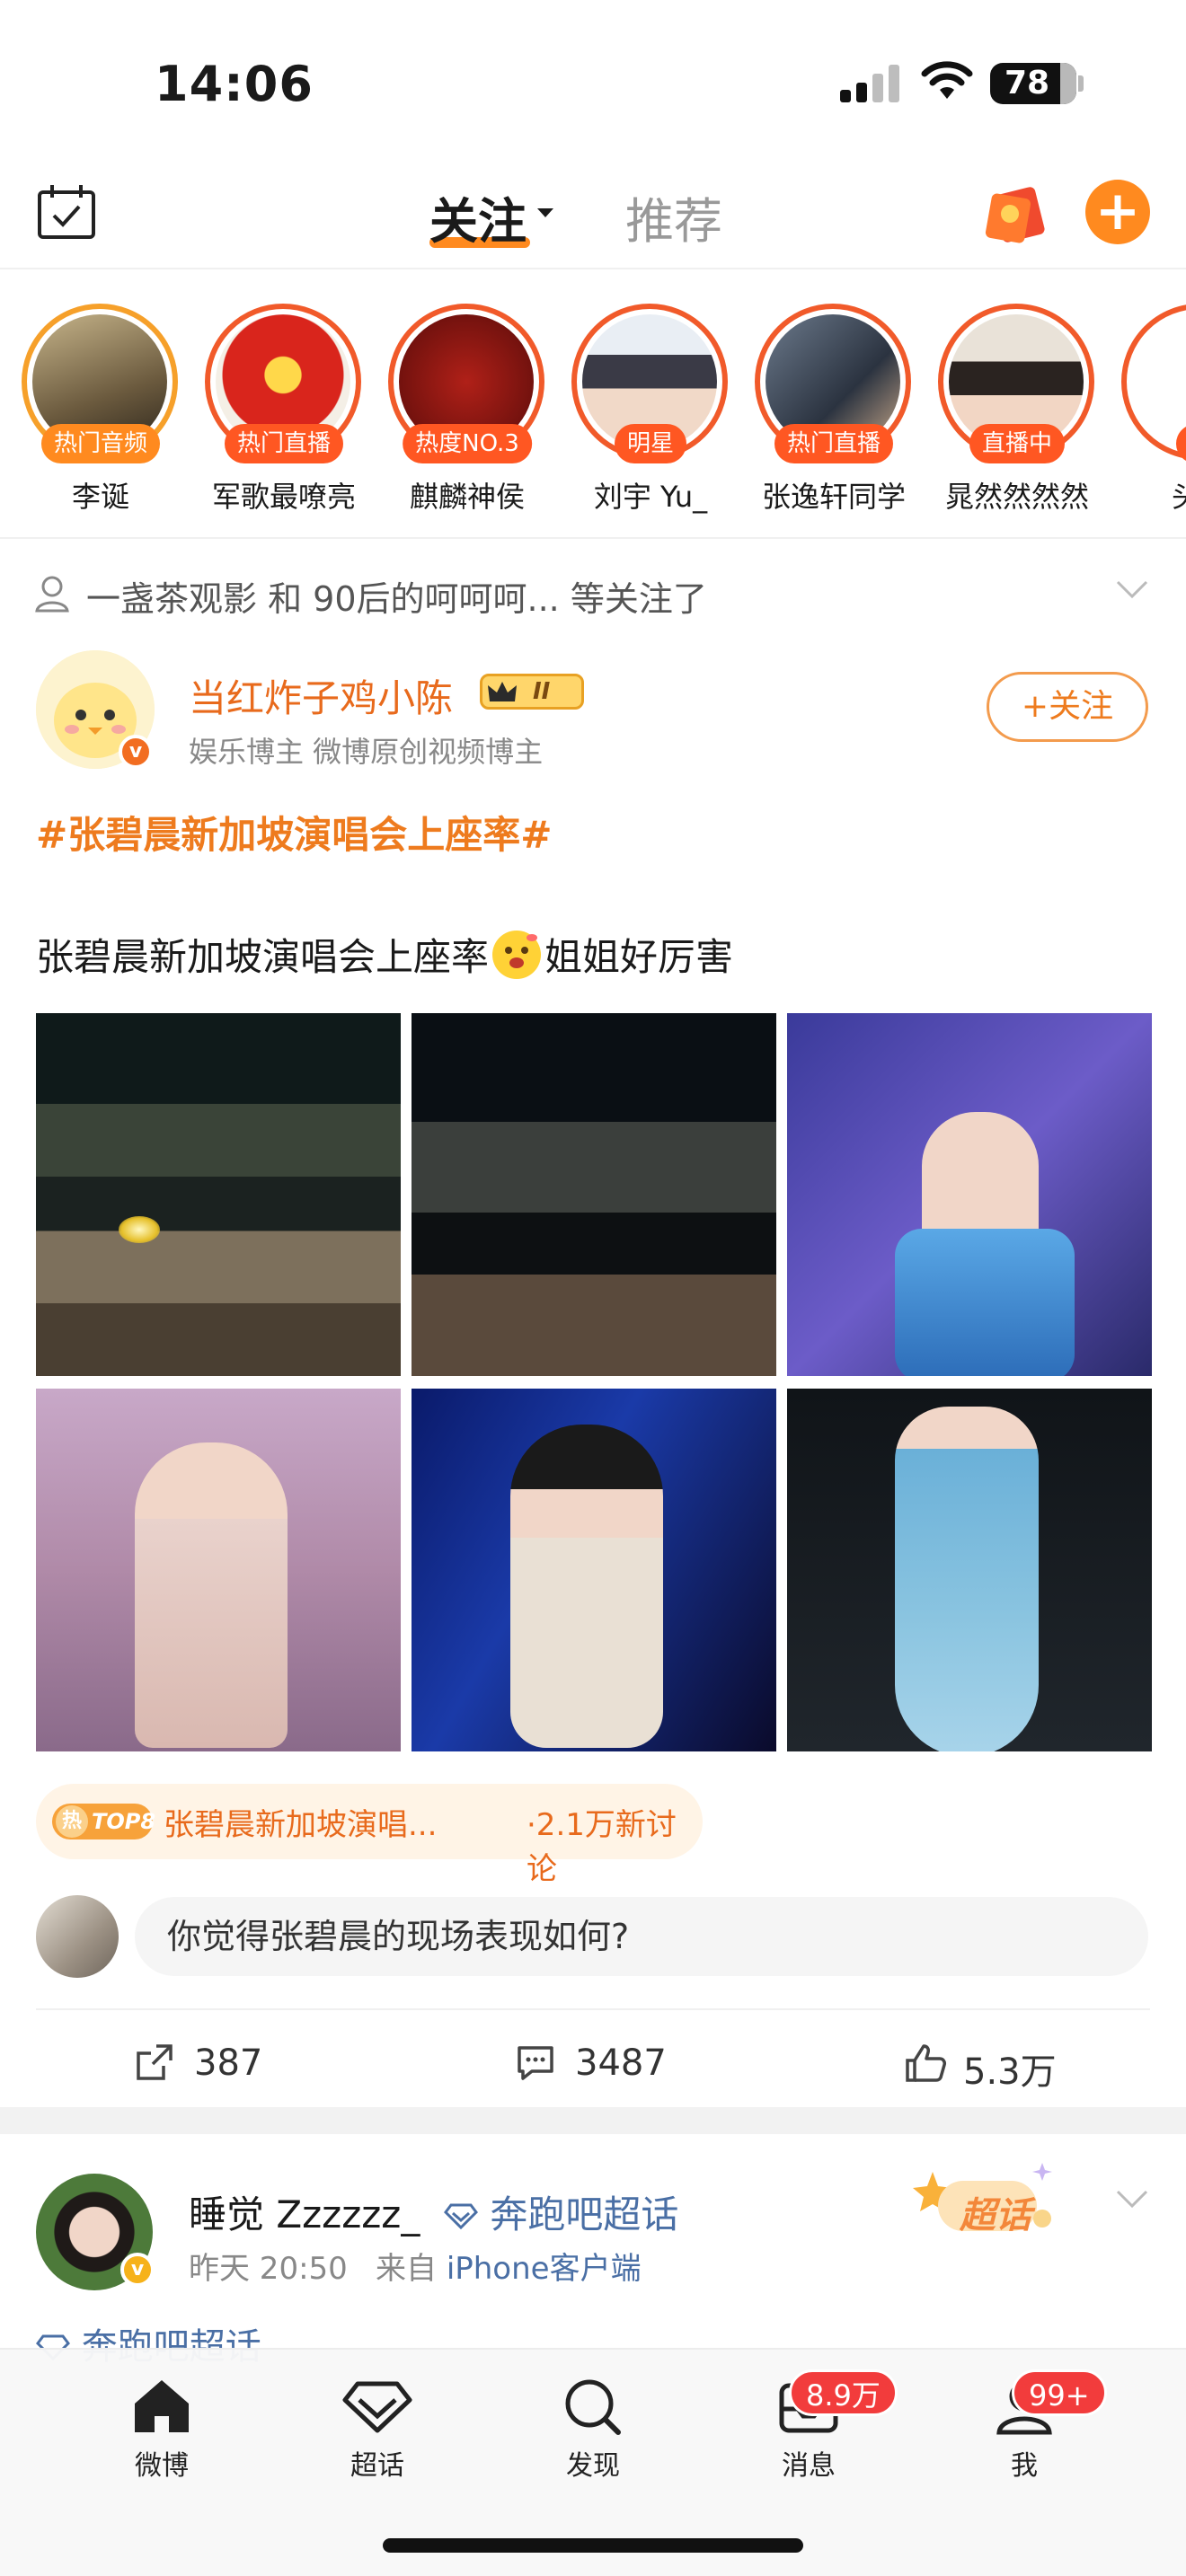 The width and height of the screenshot is (1186, 2576). What do you see at coordinates (162, 2406) in the screenshot?
I see `home-icon` at bounding box center [162, 2406].